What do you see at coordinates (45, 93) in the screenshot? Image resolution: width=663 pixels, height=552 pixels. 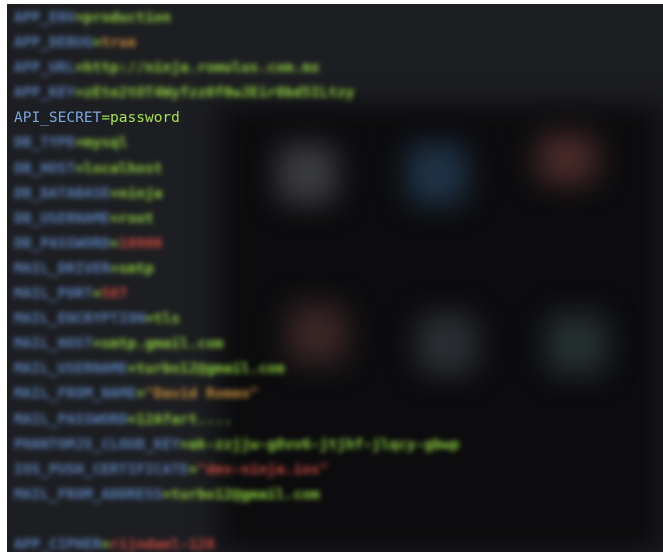 I see `env-key: APP_KEY` at bounding box center [45, 93].